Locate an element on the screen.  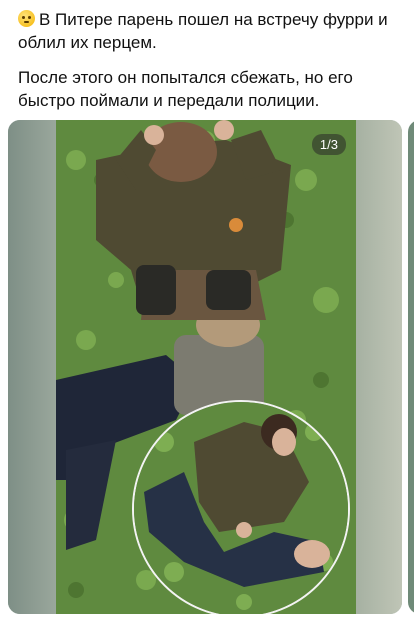
photo-blur-left is located at coordinates (32, 367).